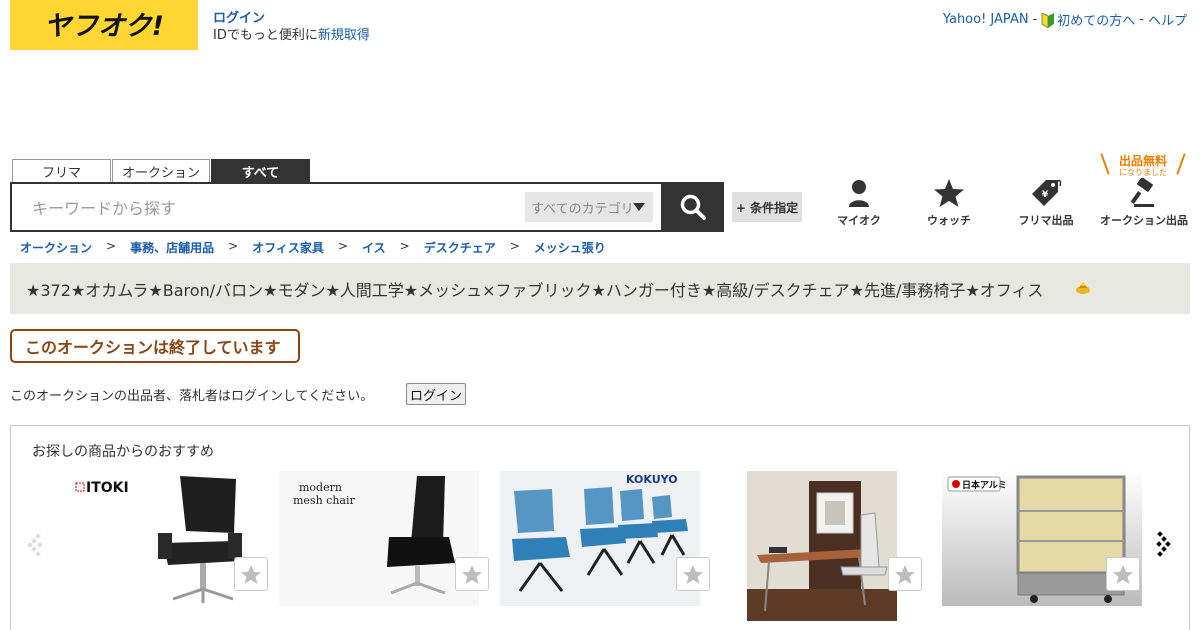 The width and height of the screenshot is (1200, 630). I want to click on tab-furima: フリマ, so click(61, 170).